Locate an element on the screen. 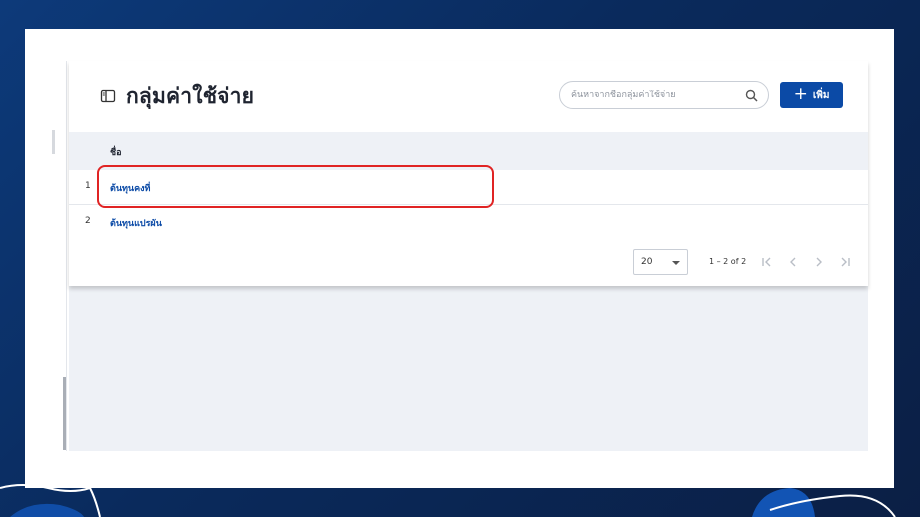 This screenshot has width=920, height=517. plus-icon: + is located at coordinates (800, 93).